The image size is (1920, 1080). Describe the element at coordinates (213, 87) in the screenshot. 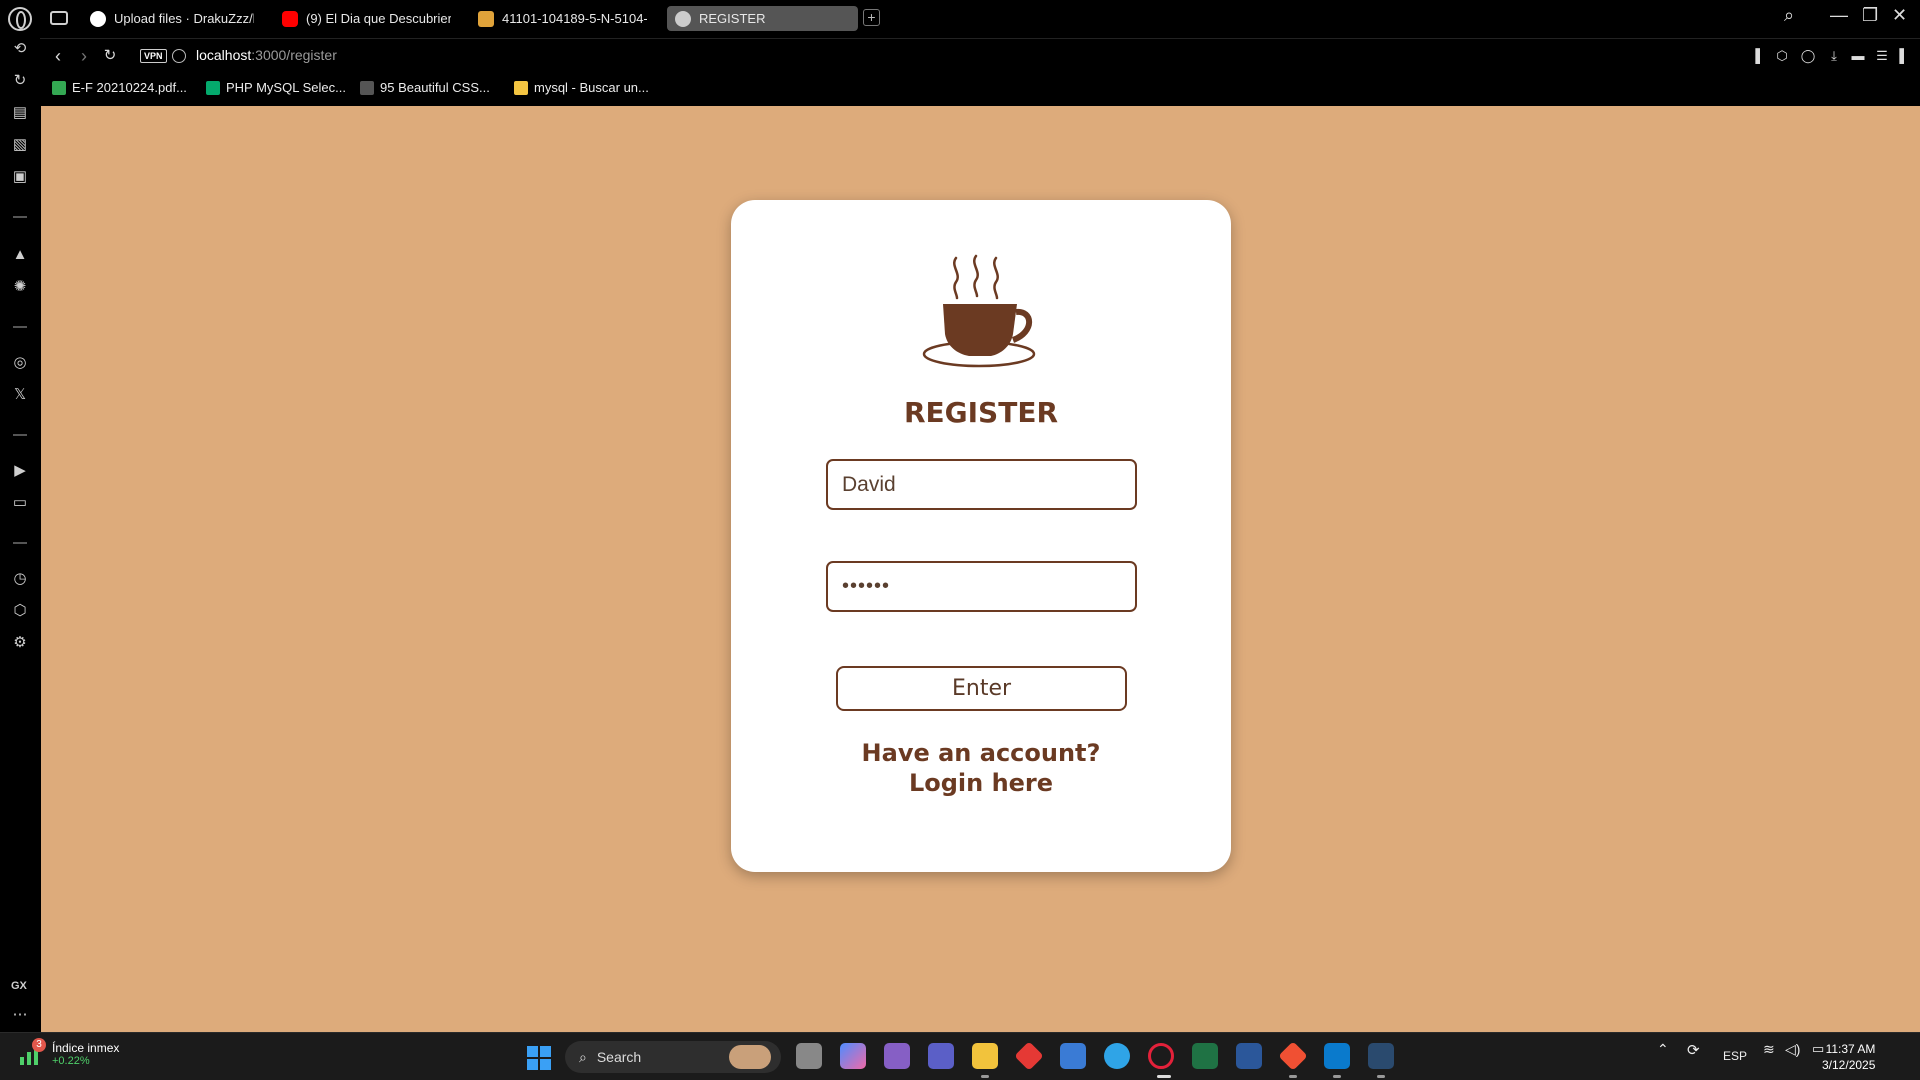

I see `w3schools-icon` at that location.